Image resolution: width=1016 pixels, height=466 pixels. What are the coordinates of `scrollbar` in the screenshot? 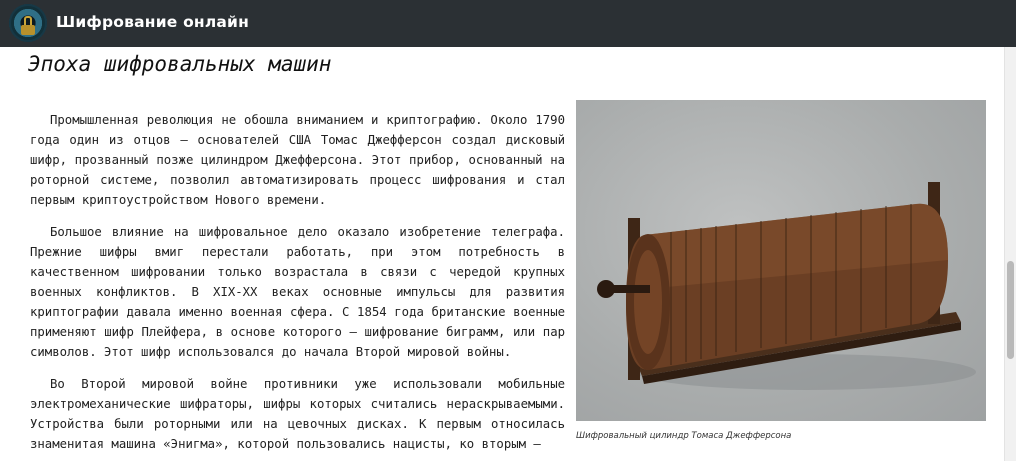 It's located at (1010, 254).